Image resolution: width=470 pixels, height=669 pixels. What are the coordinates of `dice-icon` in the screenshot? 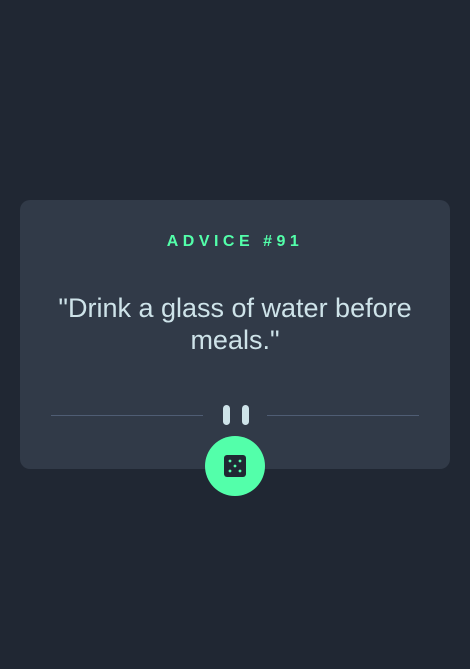 It's located at (235, 466).